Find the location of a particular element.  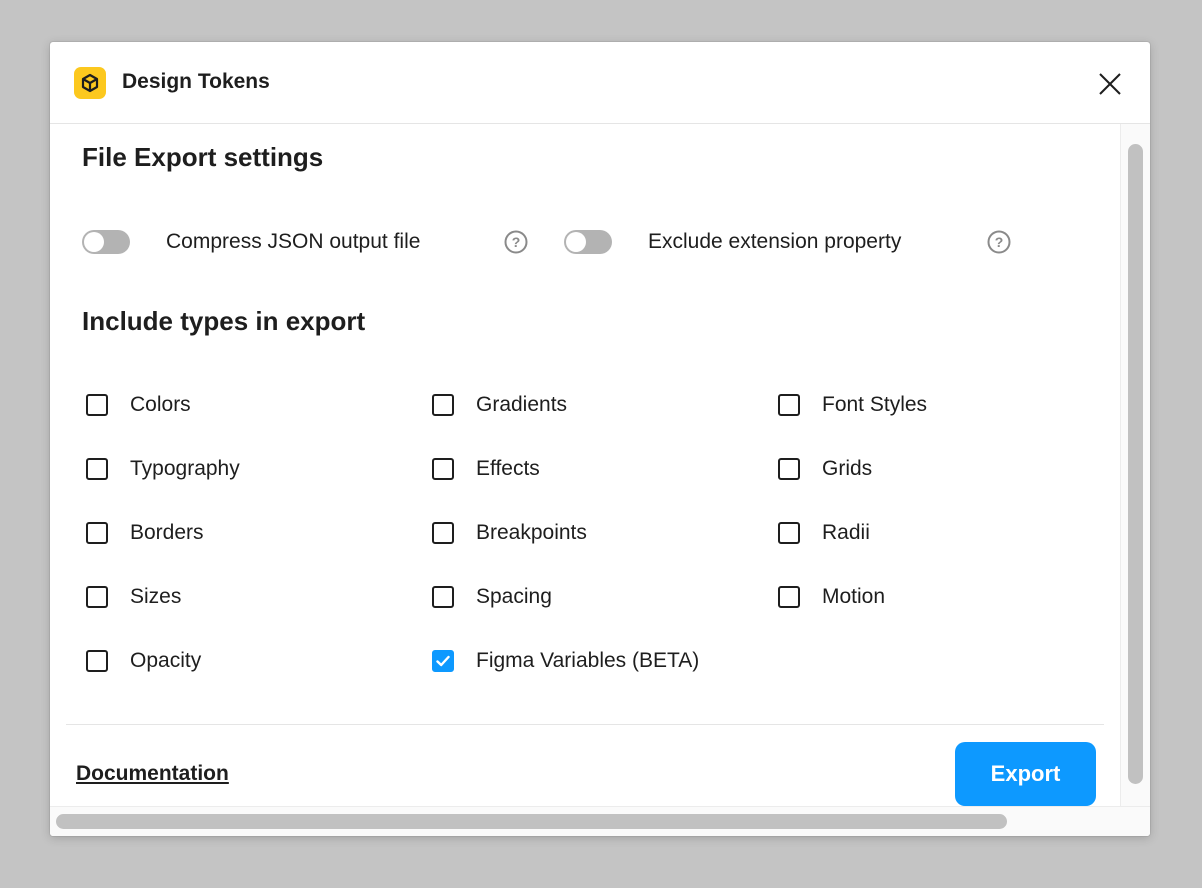

checkbox-label: Colors is located at coordinates (160, 404).